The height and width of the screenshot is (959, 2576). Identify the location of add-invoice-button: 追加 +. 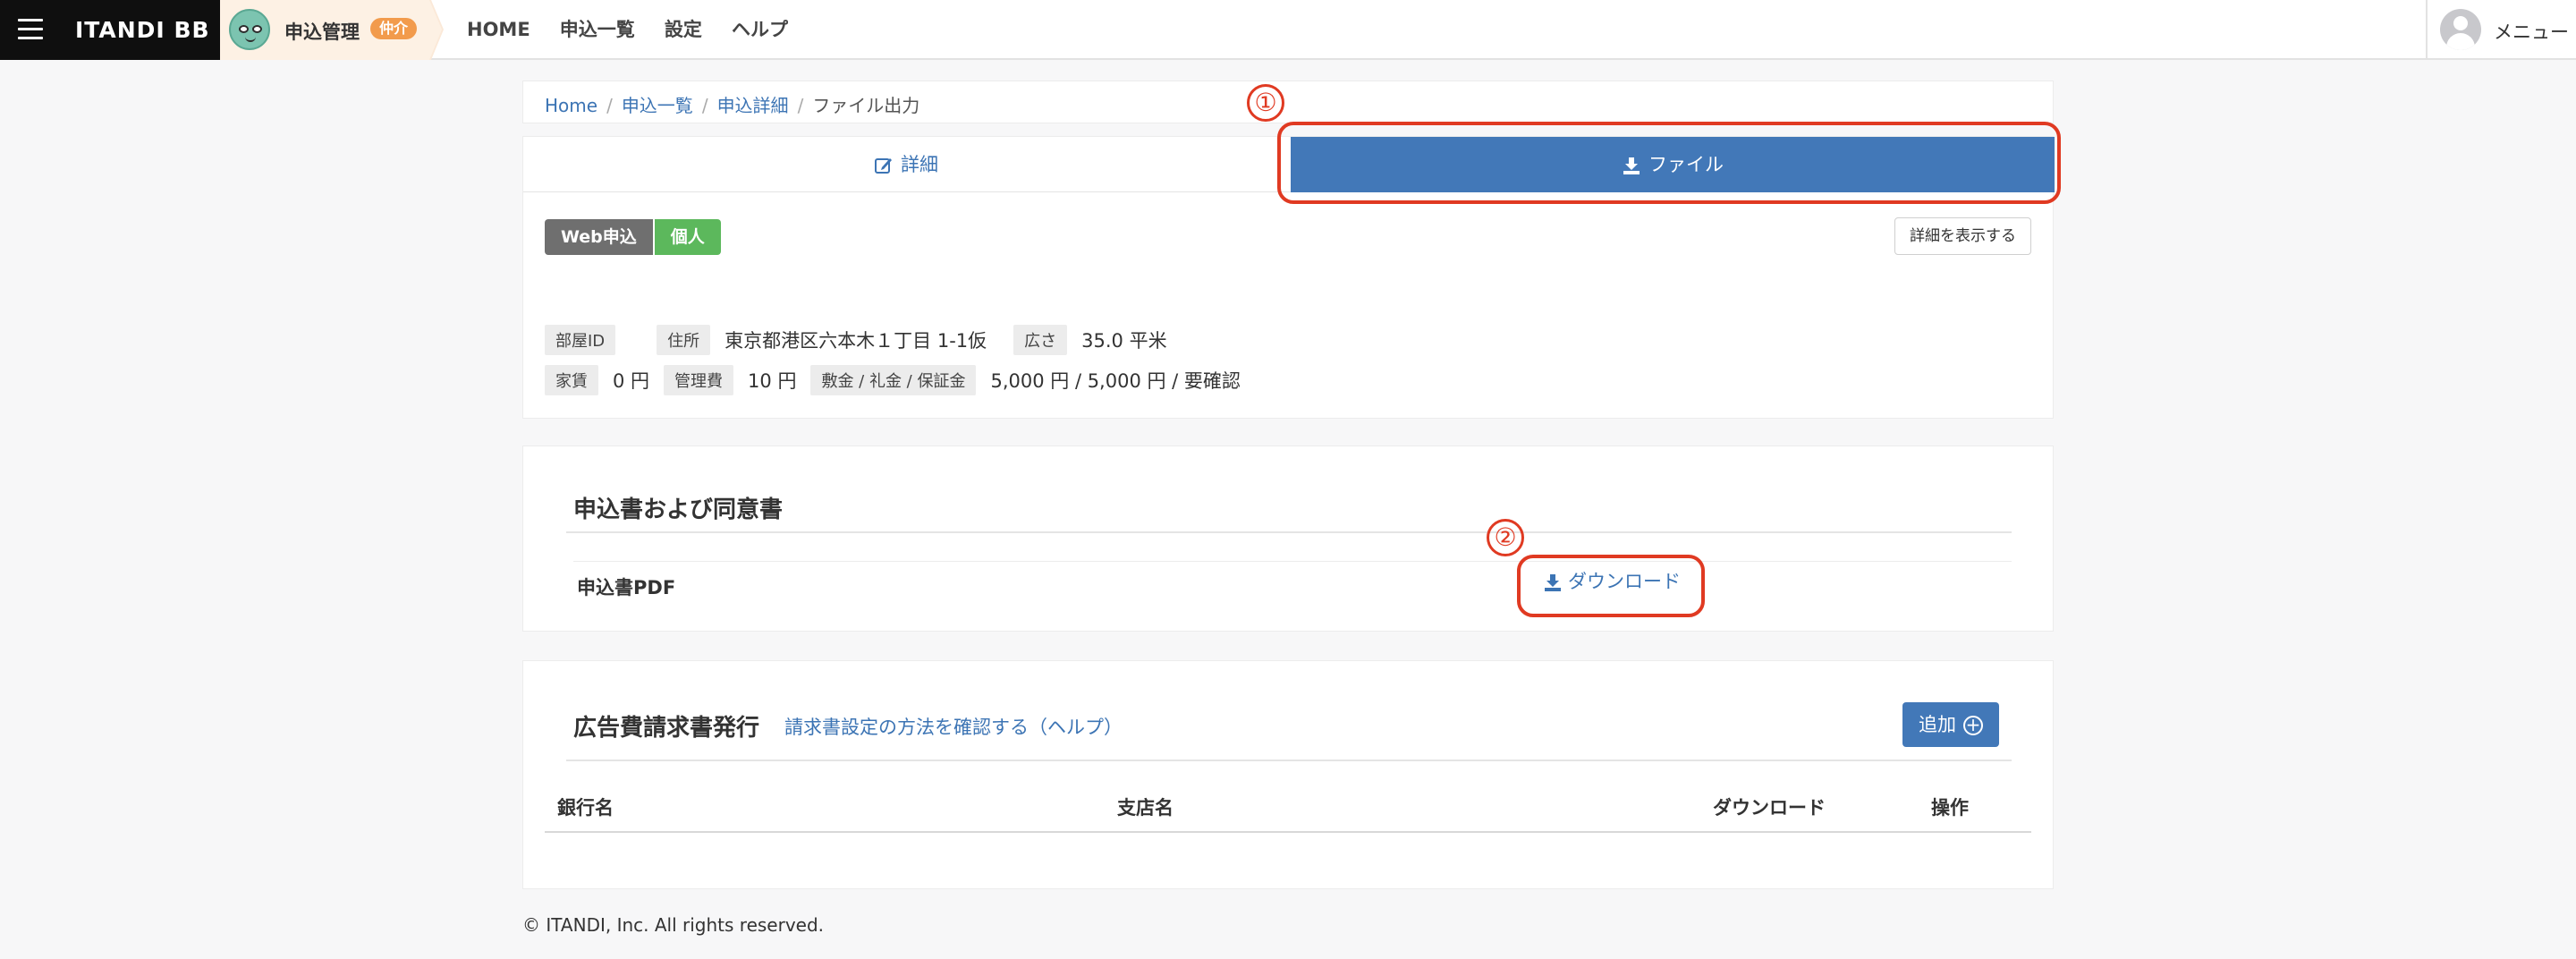
(1950, 724).